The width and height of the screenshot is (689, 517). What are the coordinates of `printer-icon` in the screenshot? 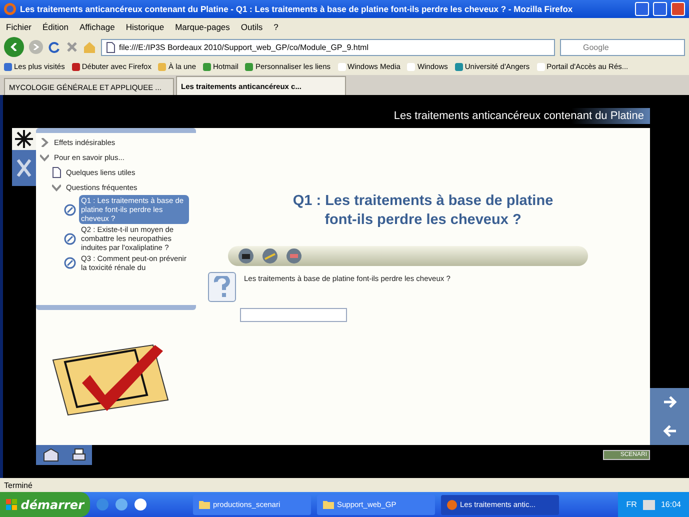 It's located at (79, 455).